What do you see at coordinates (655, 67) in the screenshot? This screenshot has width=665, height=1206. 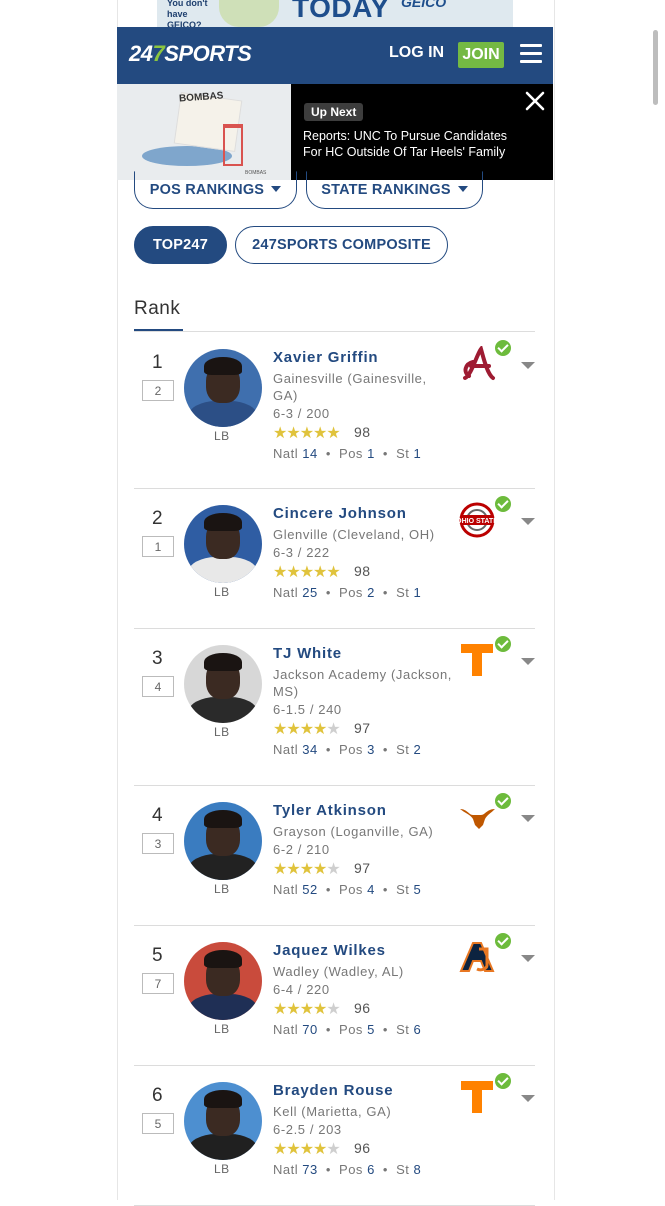 I see `scrollbar` at bounding box center [655, 67].